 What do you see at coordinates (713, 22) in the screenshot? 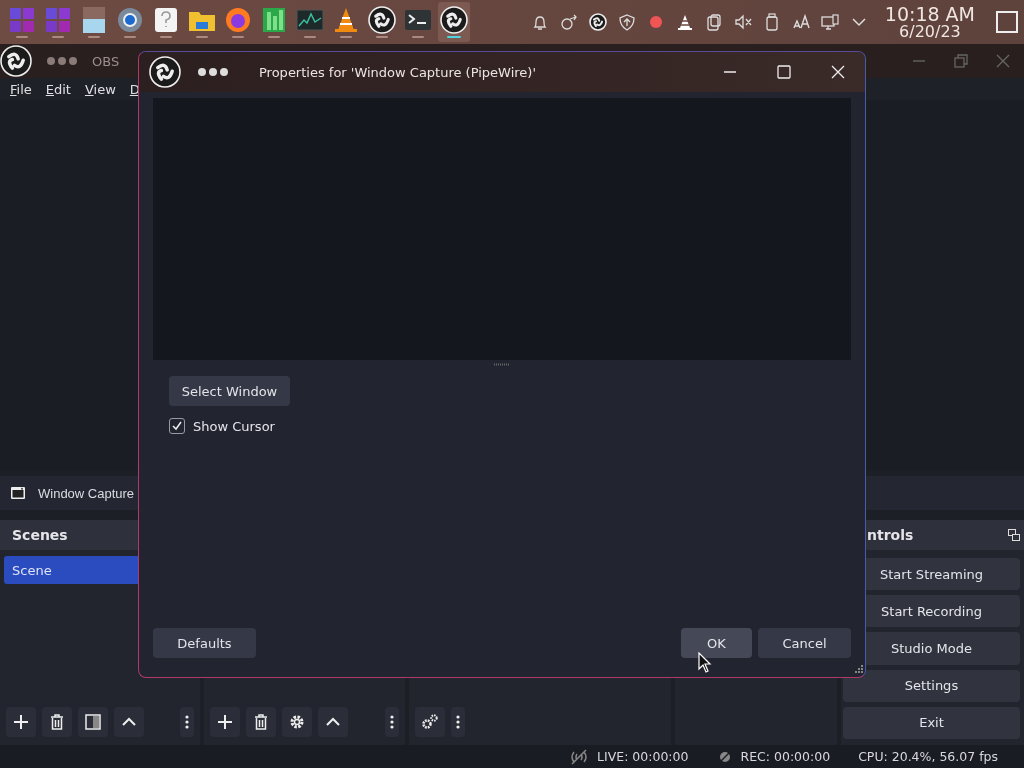
I see `clipboard-icon` at bounding box center [713, 22].